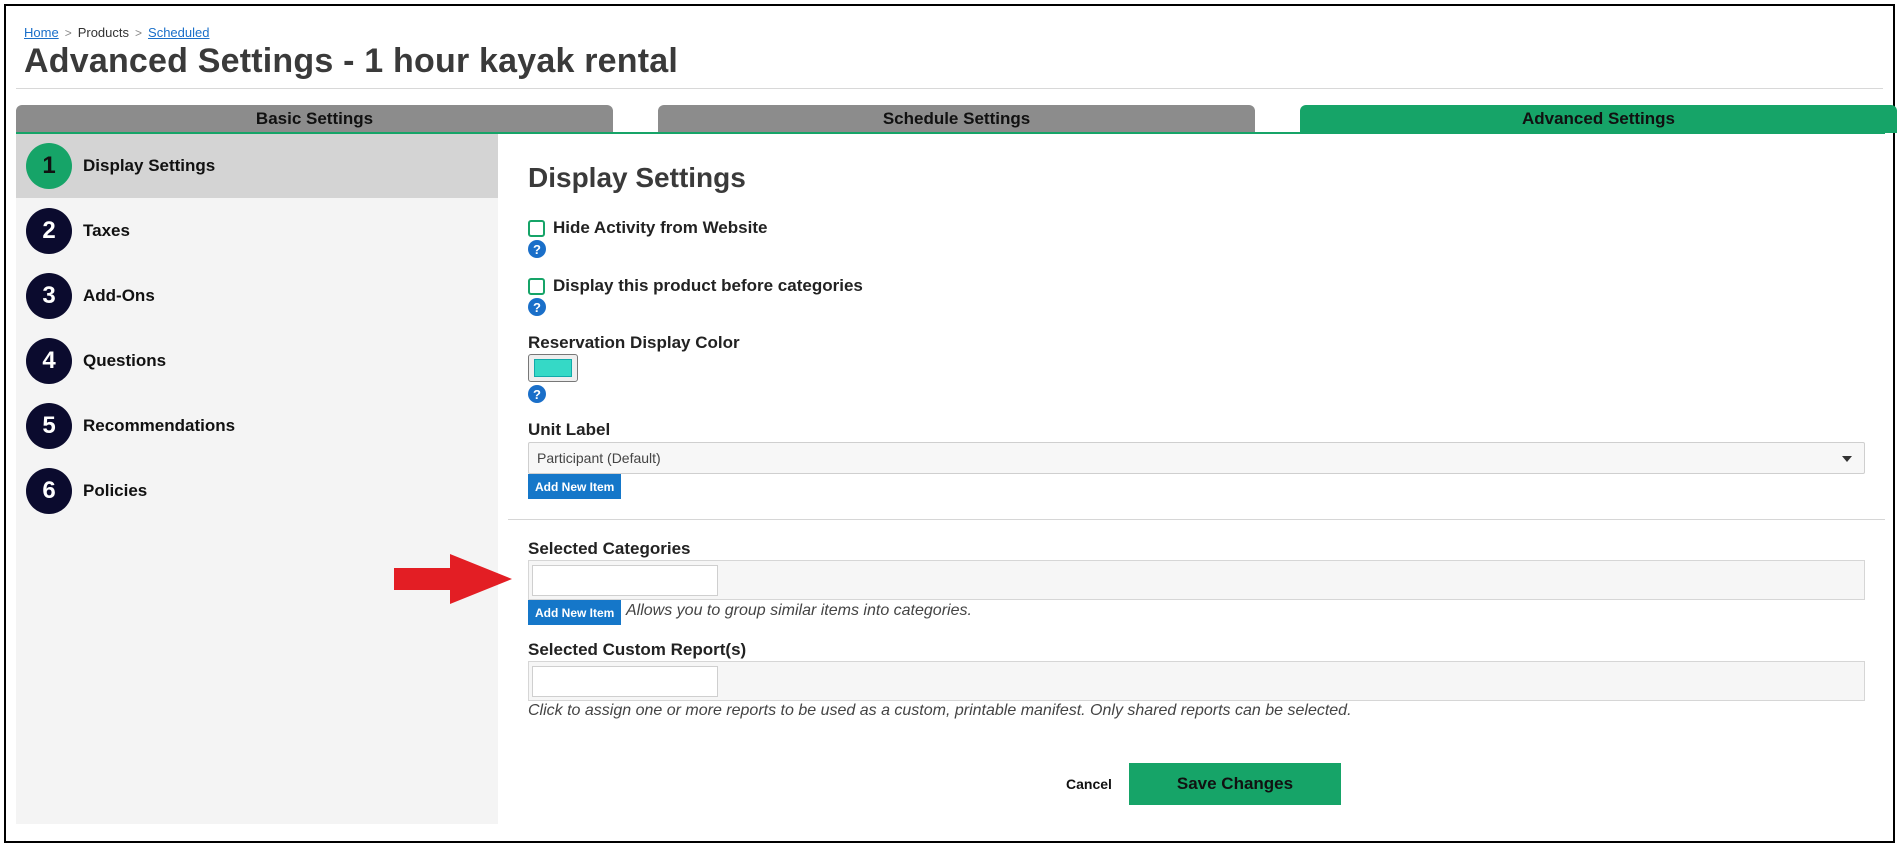 The image size is (1900, 847). I want to click on unit-label-select: Participant (Default), so click(1196, 458).